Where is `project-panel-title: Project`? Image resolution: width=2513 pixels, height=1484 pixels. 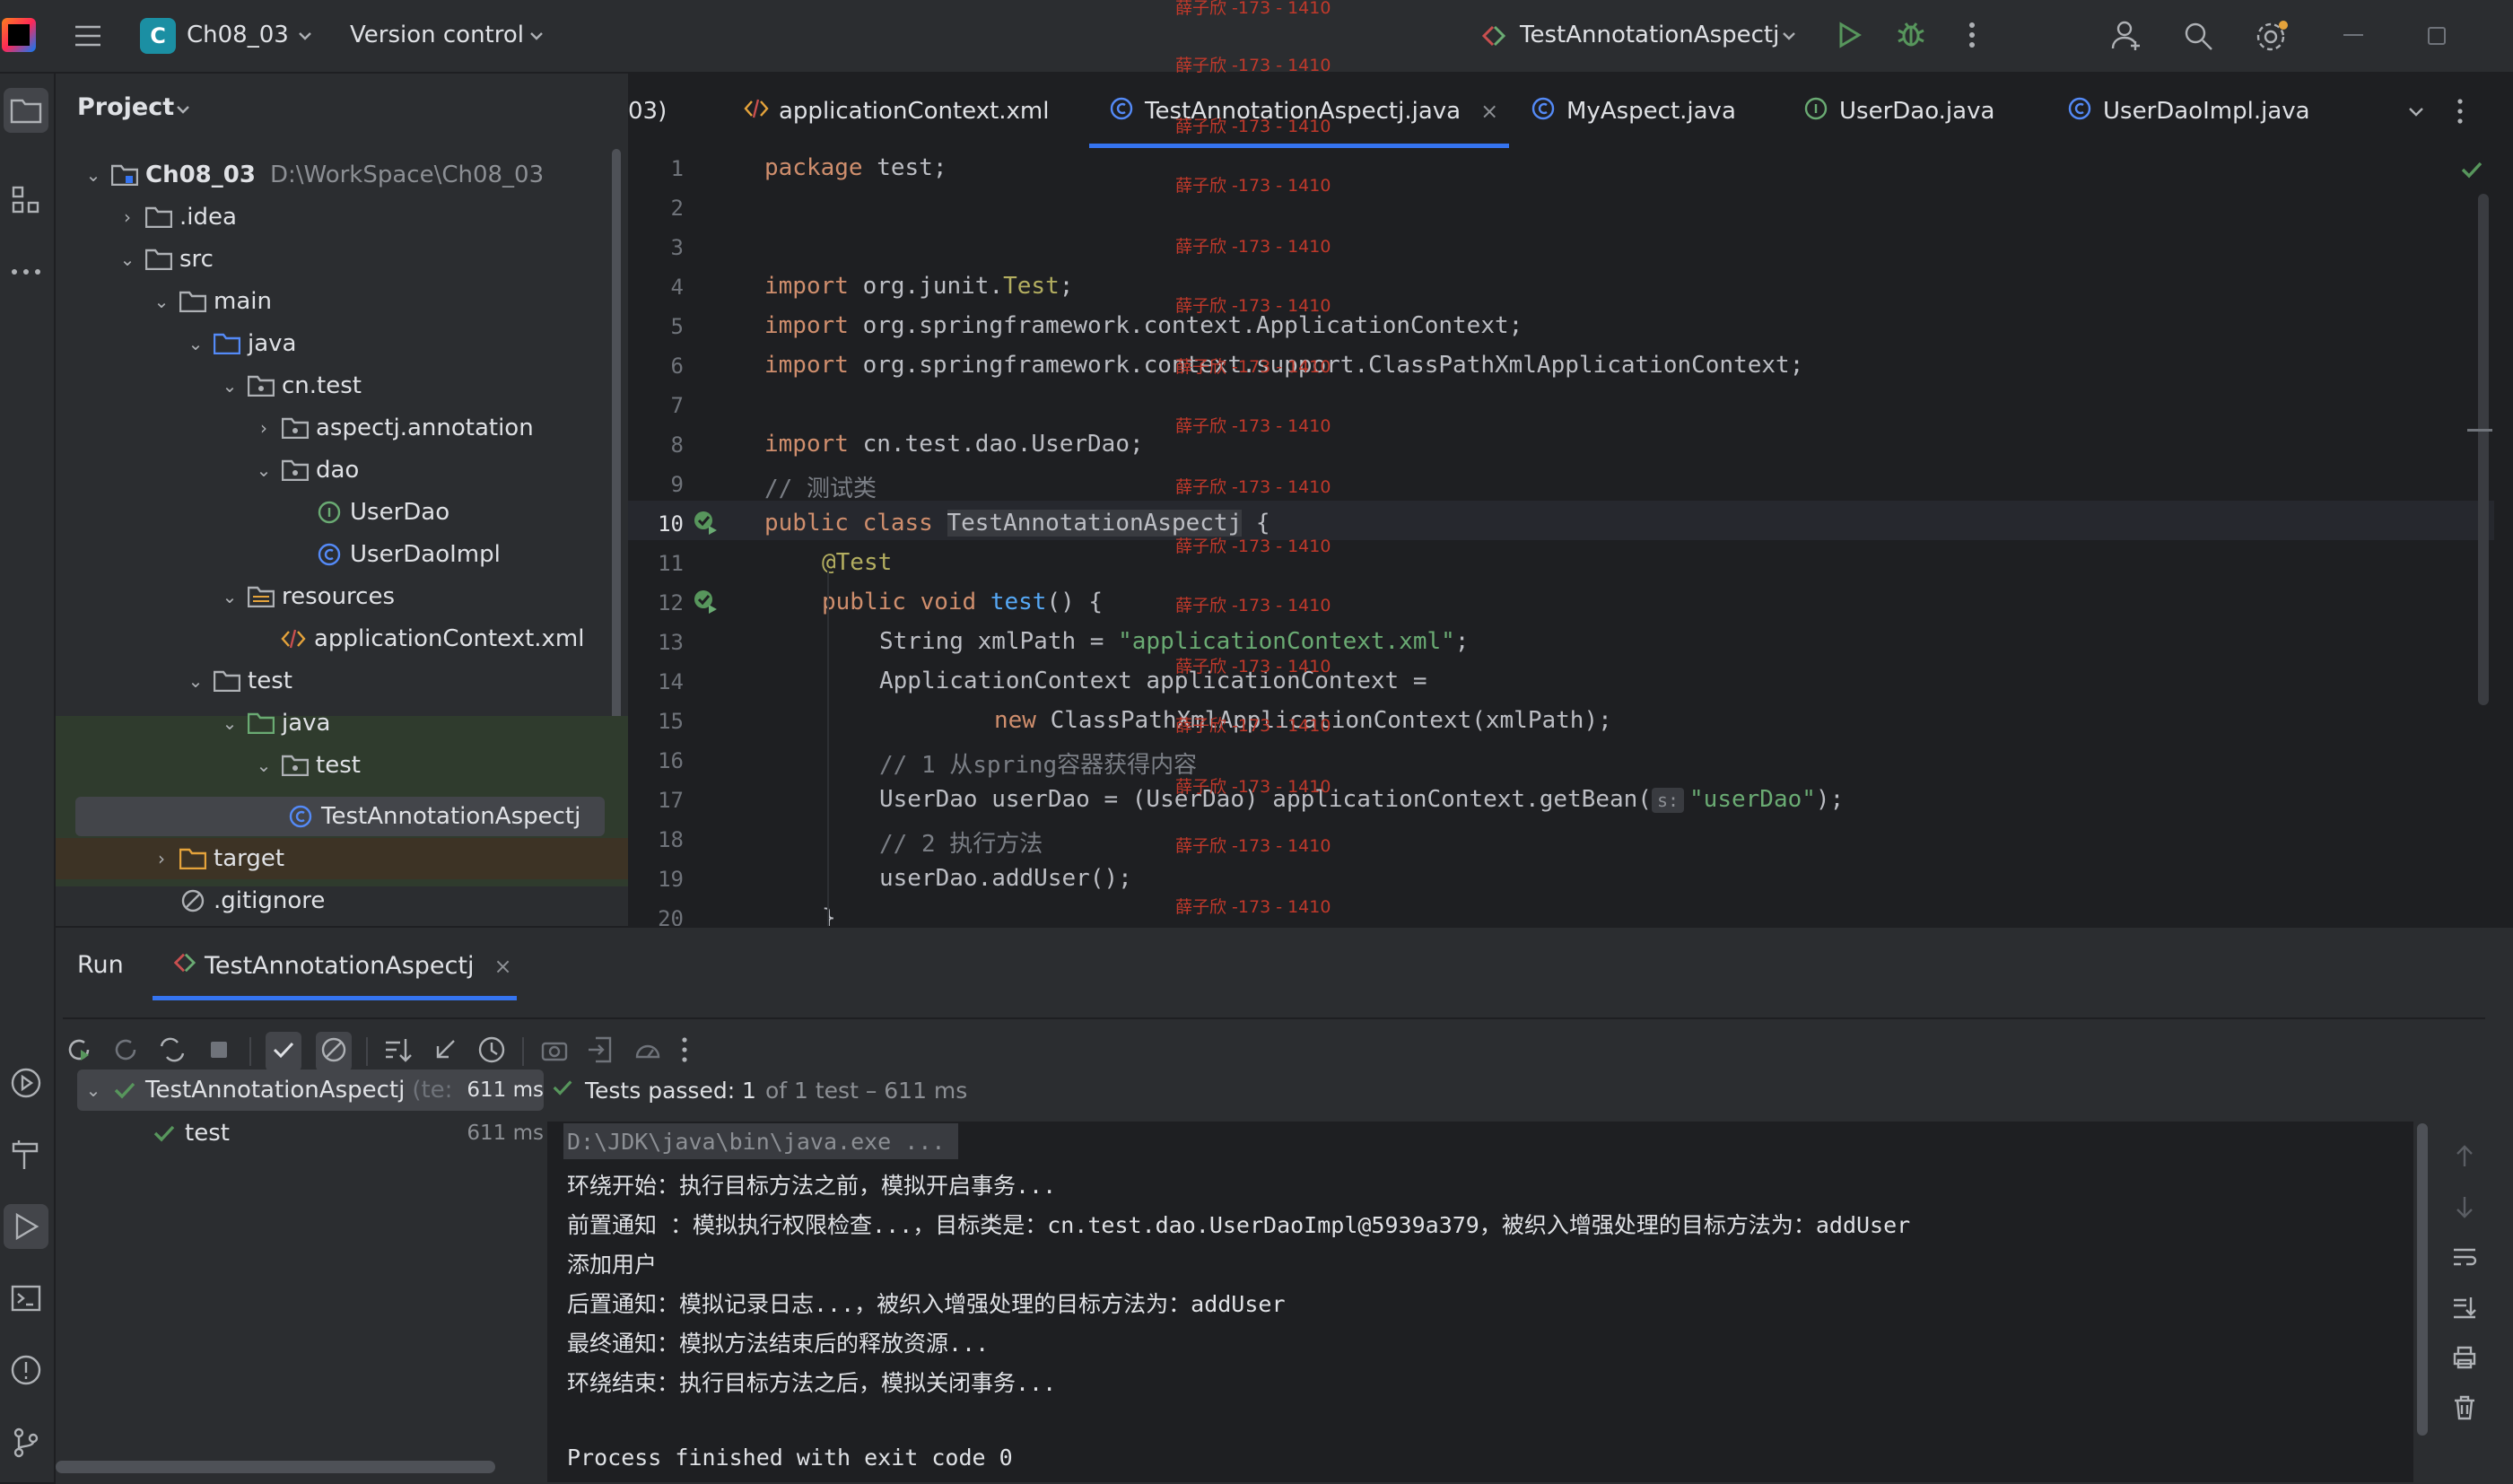 project-panel-title: Project is located at coordinates (125, 107).